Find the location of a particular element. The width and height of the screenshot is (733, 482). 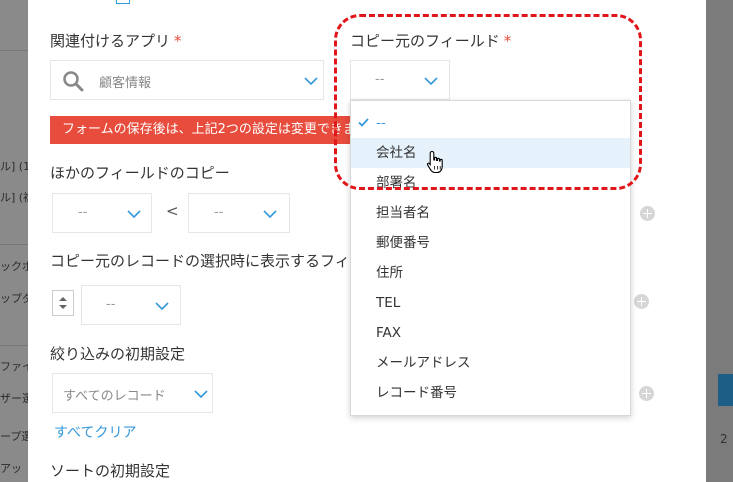

filter-default-label: 絞り込みの初期設定 is located at coordinates (118, 354).